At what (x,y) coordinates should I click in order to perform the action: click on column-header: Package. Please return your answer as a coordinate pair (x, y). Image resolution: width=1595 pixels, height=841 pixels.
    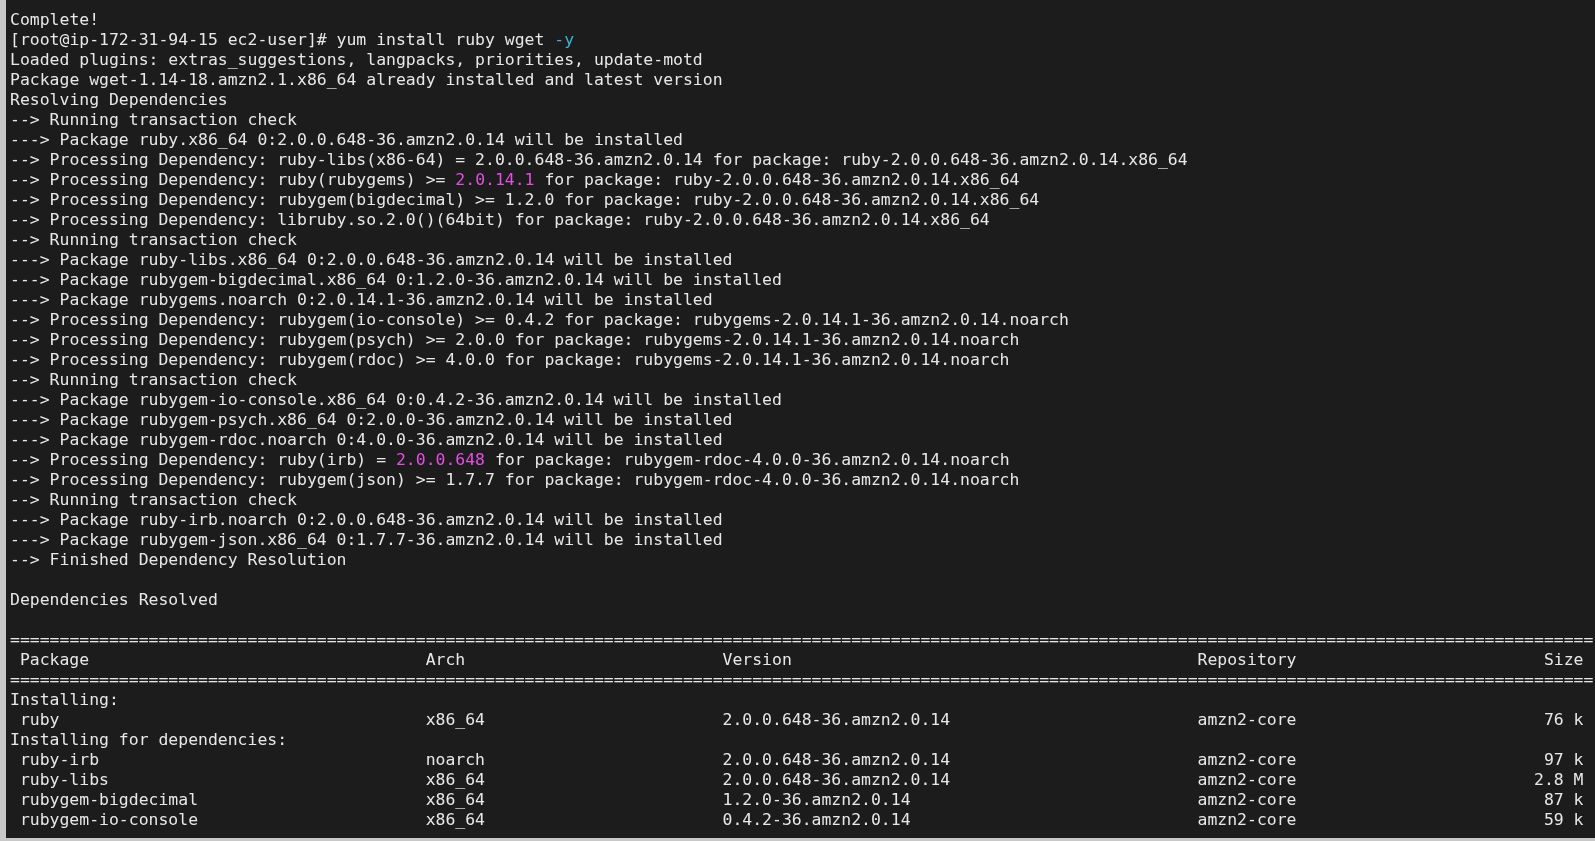
    Looking at the image, I should click on (54, 660).